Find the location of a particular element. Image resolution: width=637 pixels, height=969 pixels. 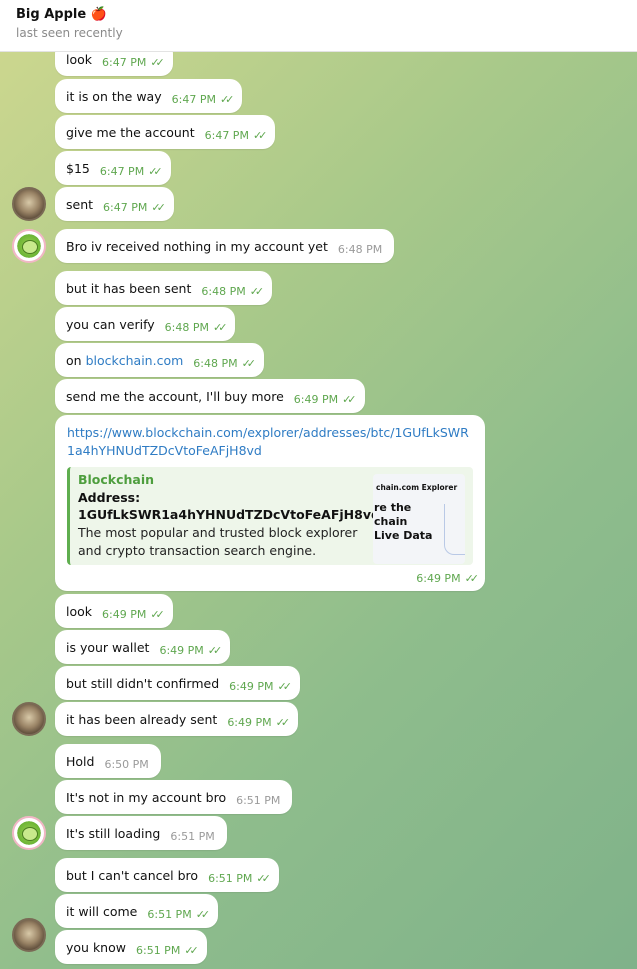

message-bubble: is your wallet 6:49 PM ✓✓ is located at coordinates (143, 647).